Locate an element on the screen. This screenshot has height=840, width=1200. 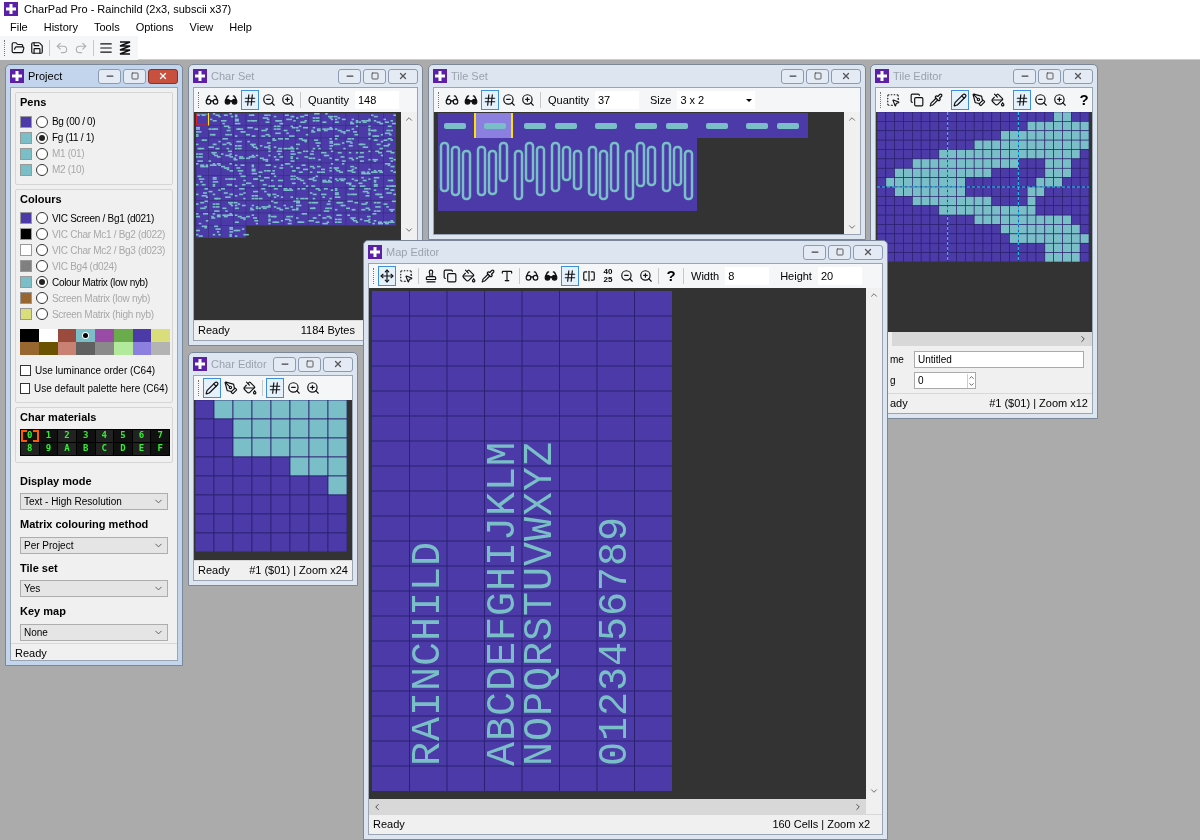
glasses-icon is located at coordinates (471, 100).